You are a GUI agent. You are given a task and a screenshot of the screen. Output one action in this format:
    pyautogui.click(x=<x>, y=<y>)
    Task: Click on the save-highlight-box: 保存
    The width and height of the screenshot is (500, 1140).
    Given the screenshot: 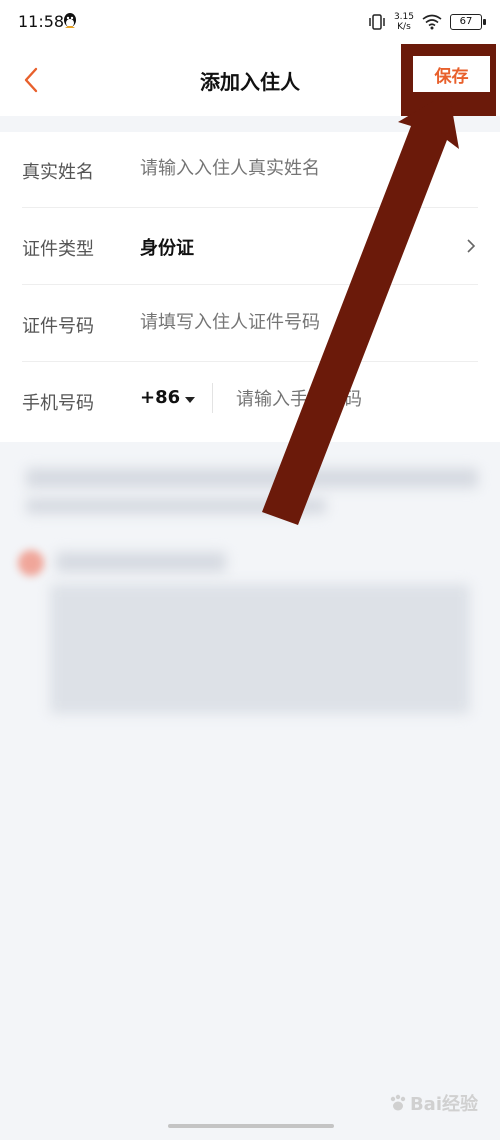 What is the action you would take?
    pyautogui.click(x=448, y=80)
    